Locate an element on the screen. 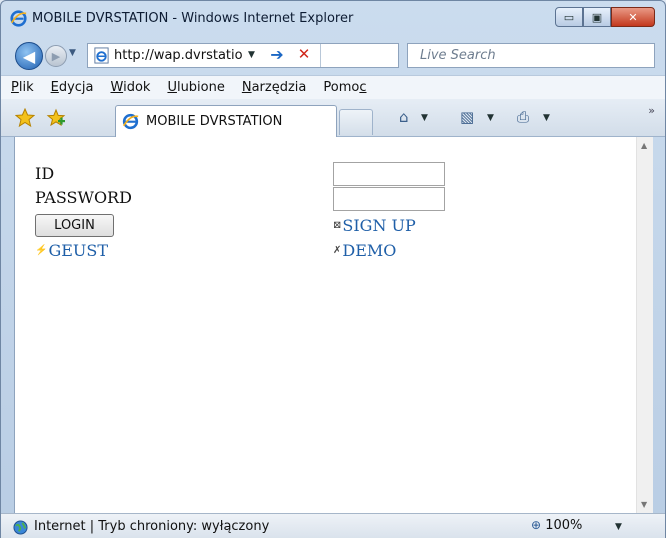 The height and width of the screenshot is (538, 666). menu-plik: Plik is located at coordinates (22, 87).